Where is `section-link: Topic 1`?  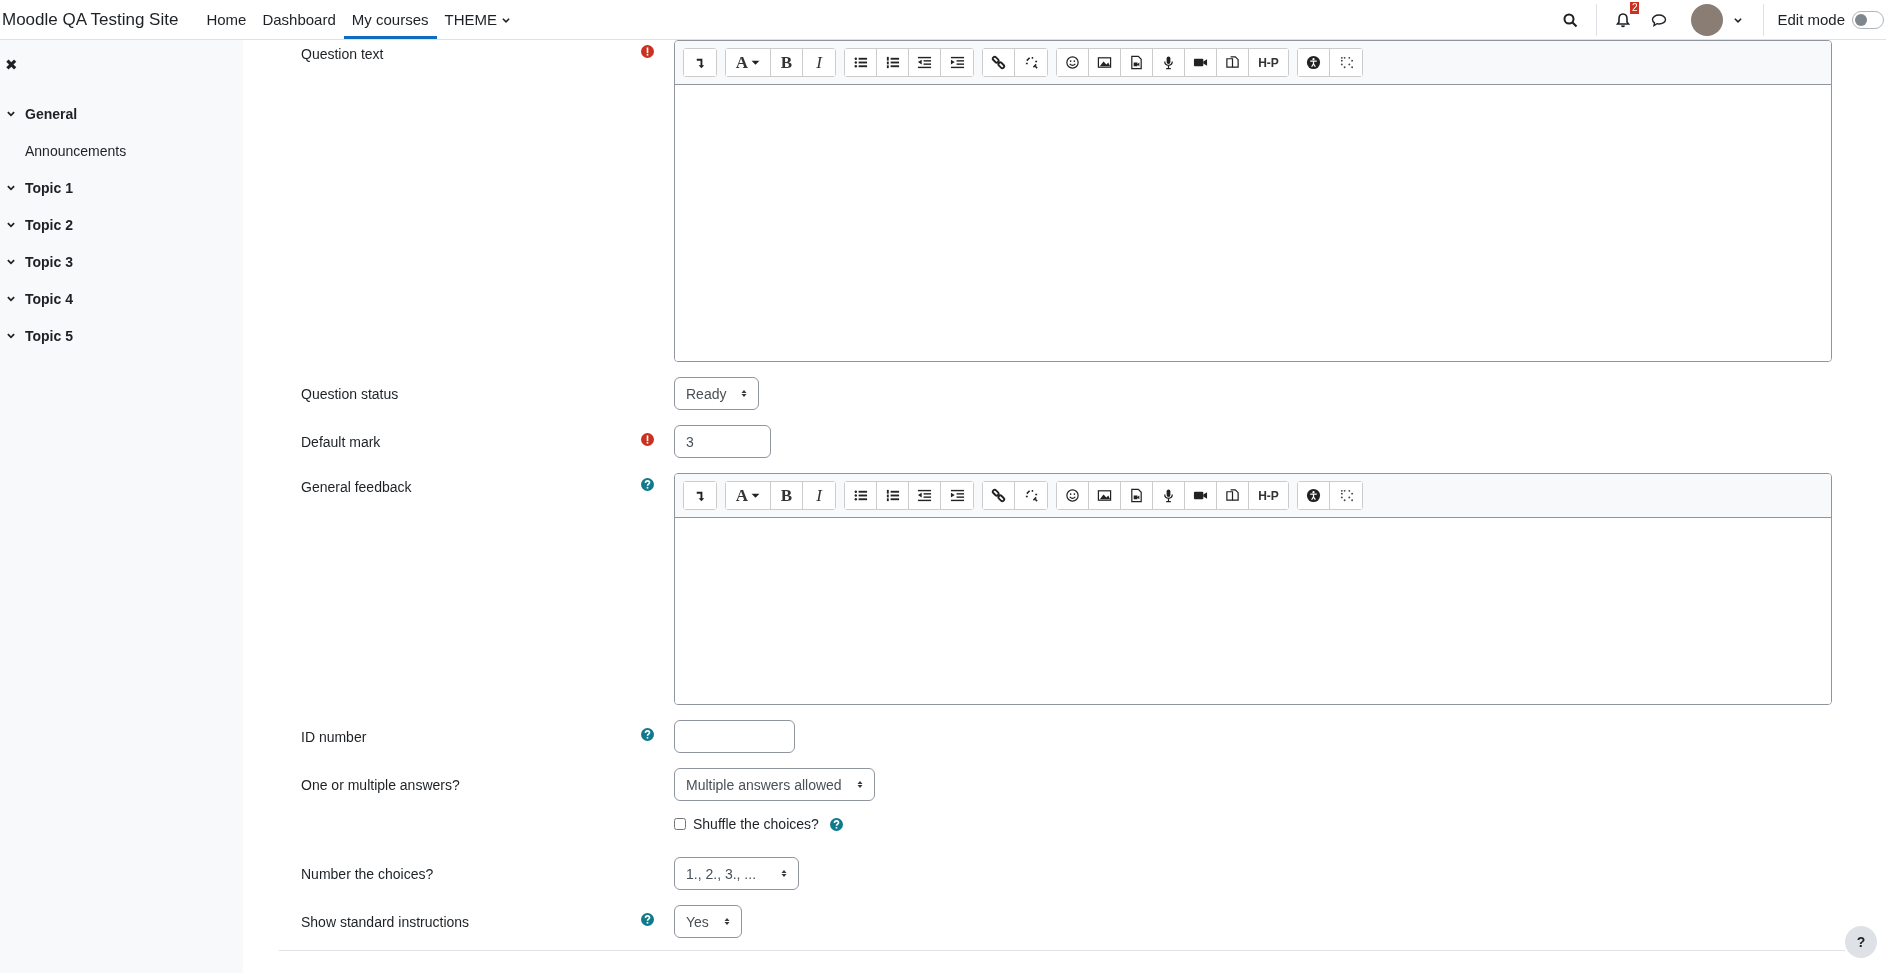 section-link: Topic 1 is located at coordinates (49, 187).